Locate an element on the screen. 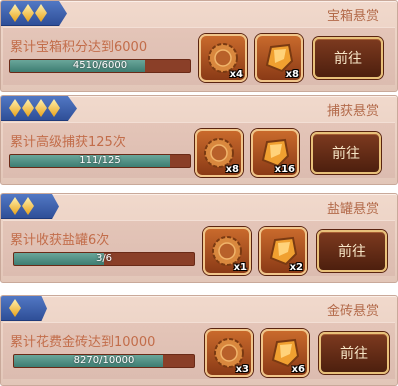  reward-item: x16 is located at coordinates (275, 153).